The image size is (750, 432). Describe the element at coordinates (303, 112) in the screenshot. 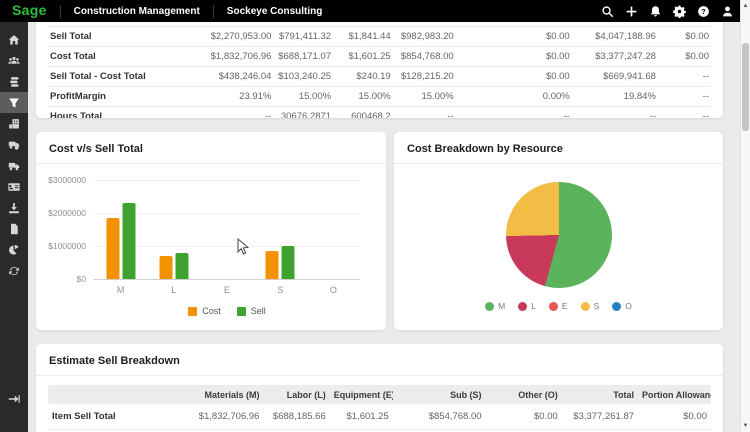

I see `cell-value: 30676.2871` at that location.